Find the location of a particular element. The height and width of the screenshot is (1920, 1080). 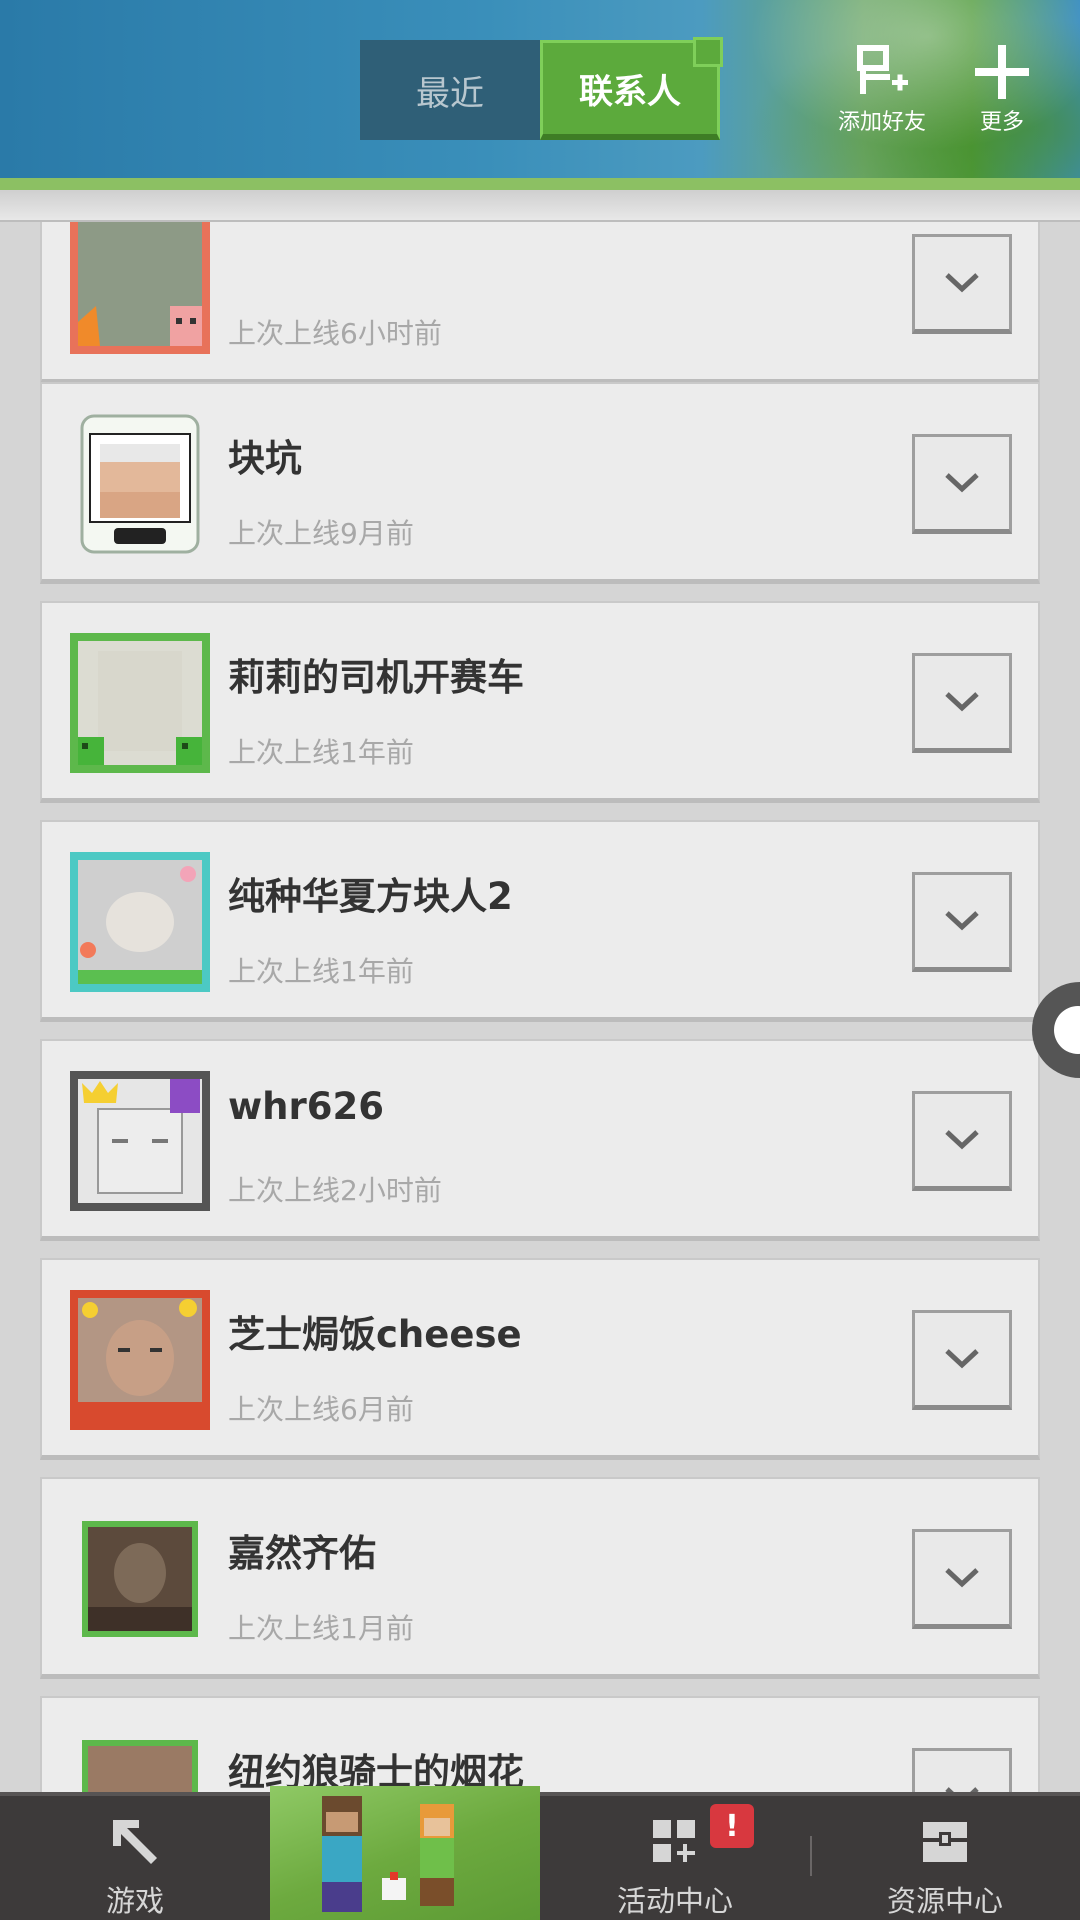

more-button: 更多 is located at coordinates (1002, 88).